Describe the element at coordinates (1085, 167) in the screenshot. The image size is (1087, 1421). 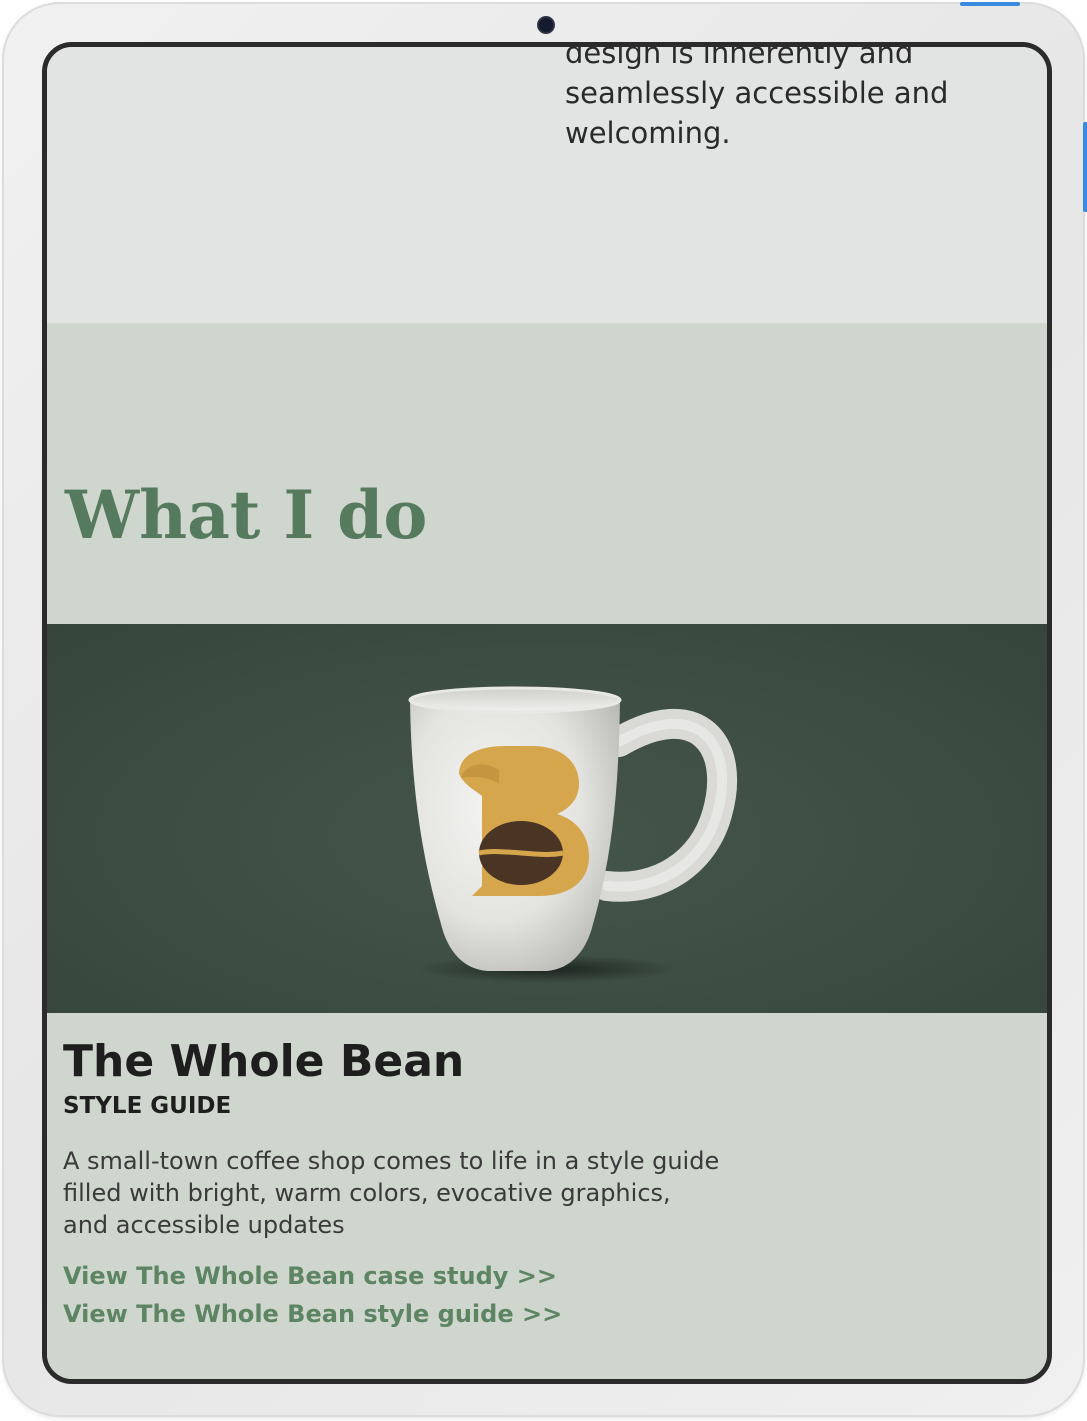
I see `volume-button` at that location.